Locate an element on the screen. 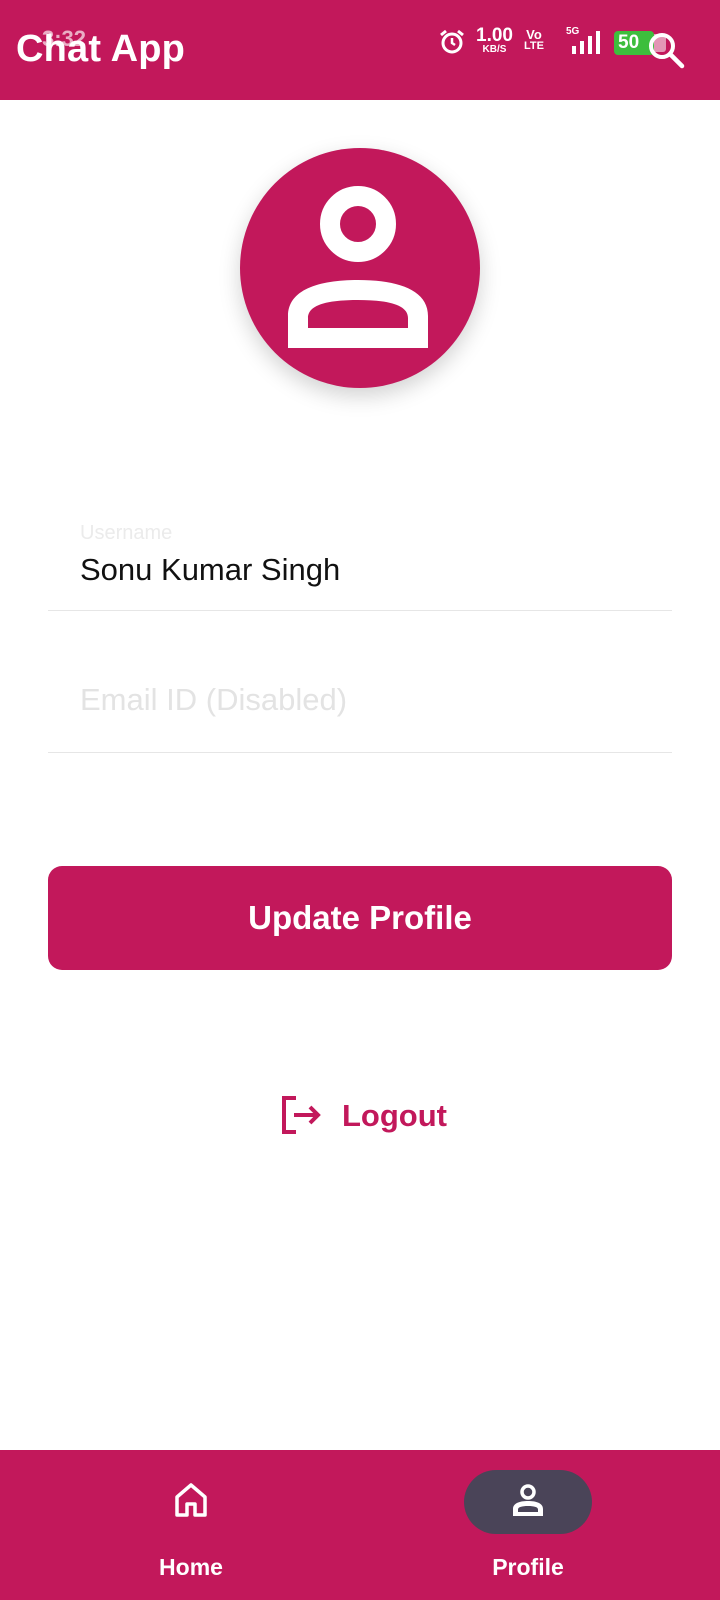  bottom-navigation: Home Profile is located at coordinates (360, 1525).